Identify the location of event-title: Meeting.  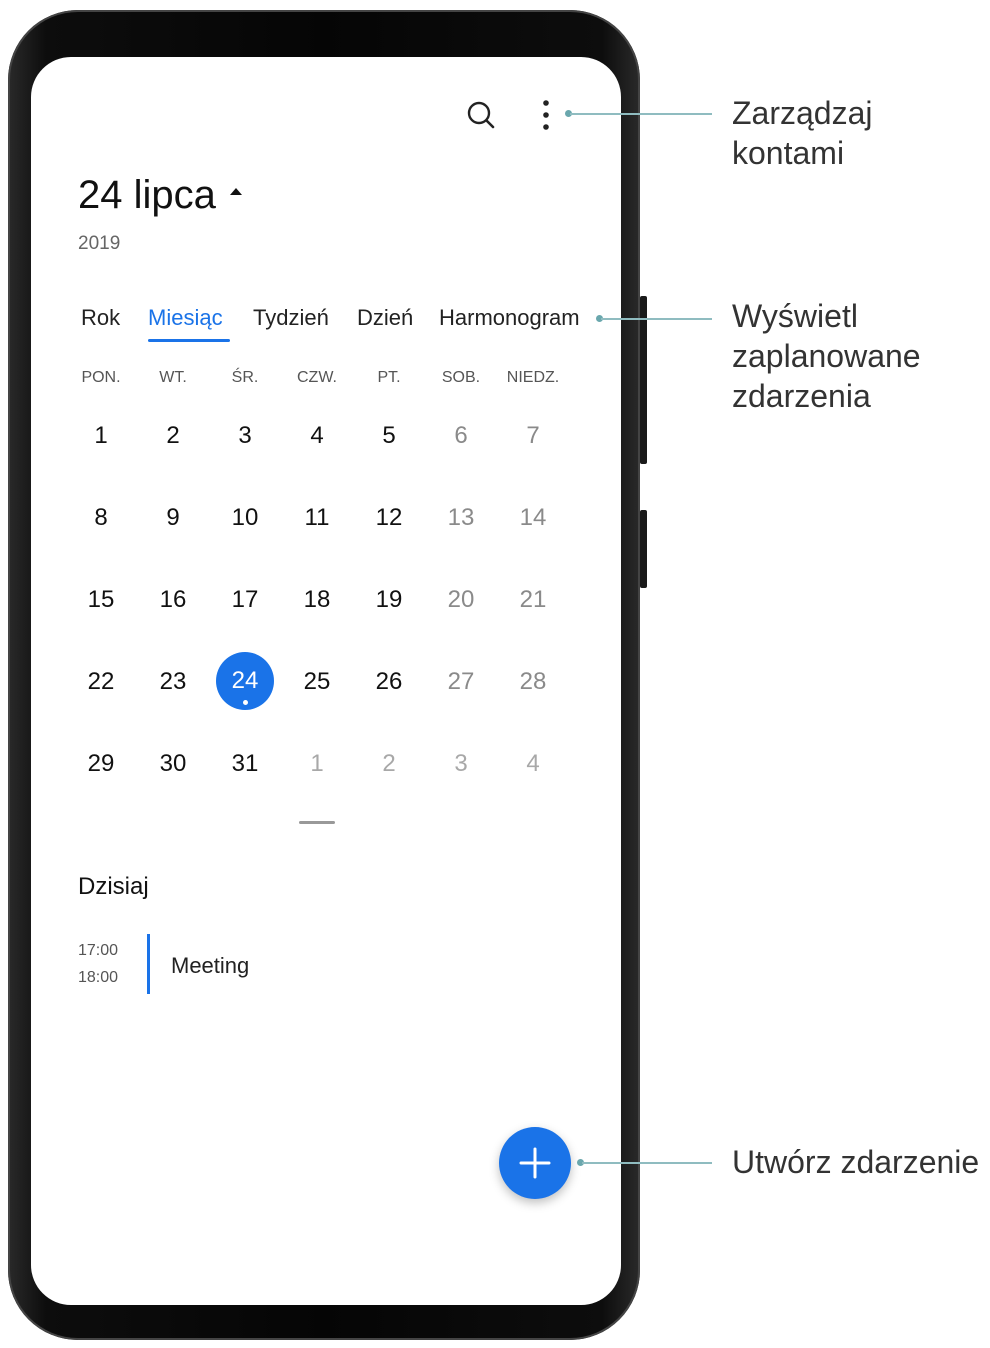
(210, 966).